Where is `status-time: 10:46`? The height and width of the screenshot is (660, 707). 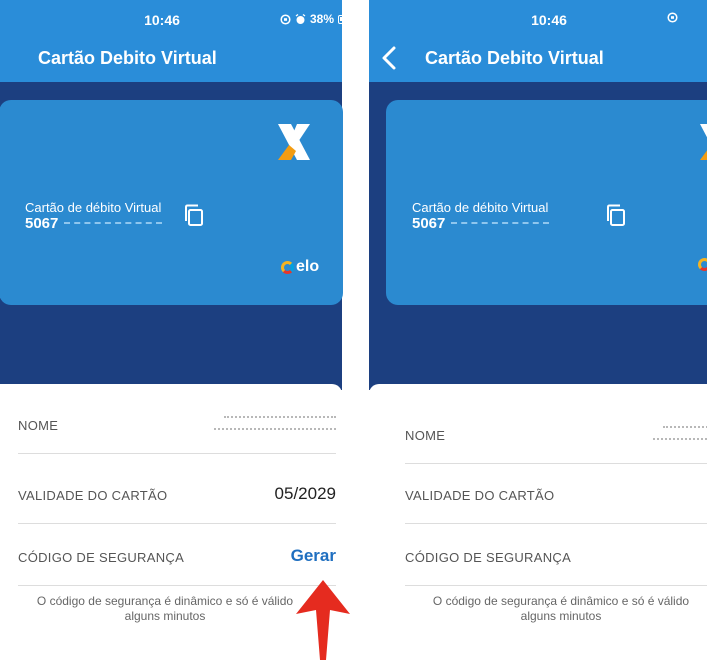 status-time: 10:46 is located at coordinates (549, 20).